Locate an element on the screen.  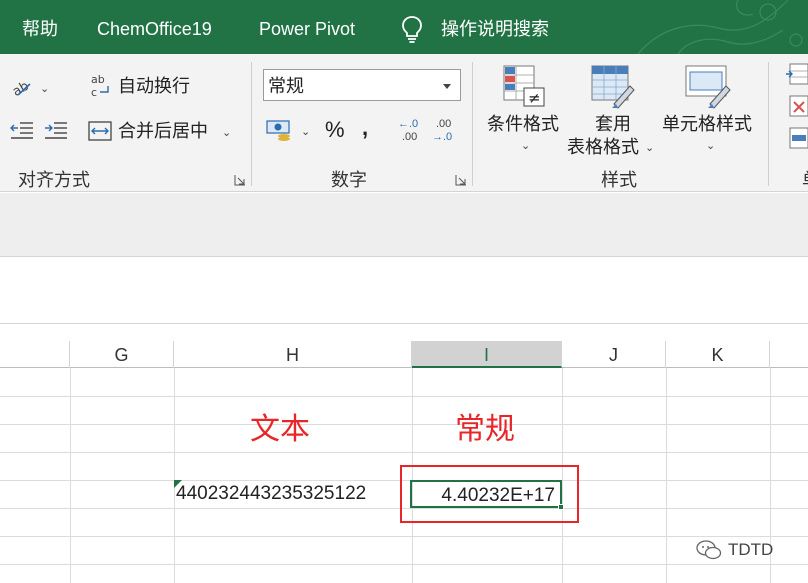
decrease-indent-icon is located at coordinates (22, 131).